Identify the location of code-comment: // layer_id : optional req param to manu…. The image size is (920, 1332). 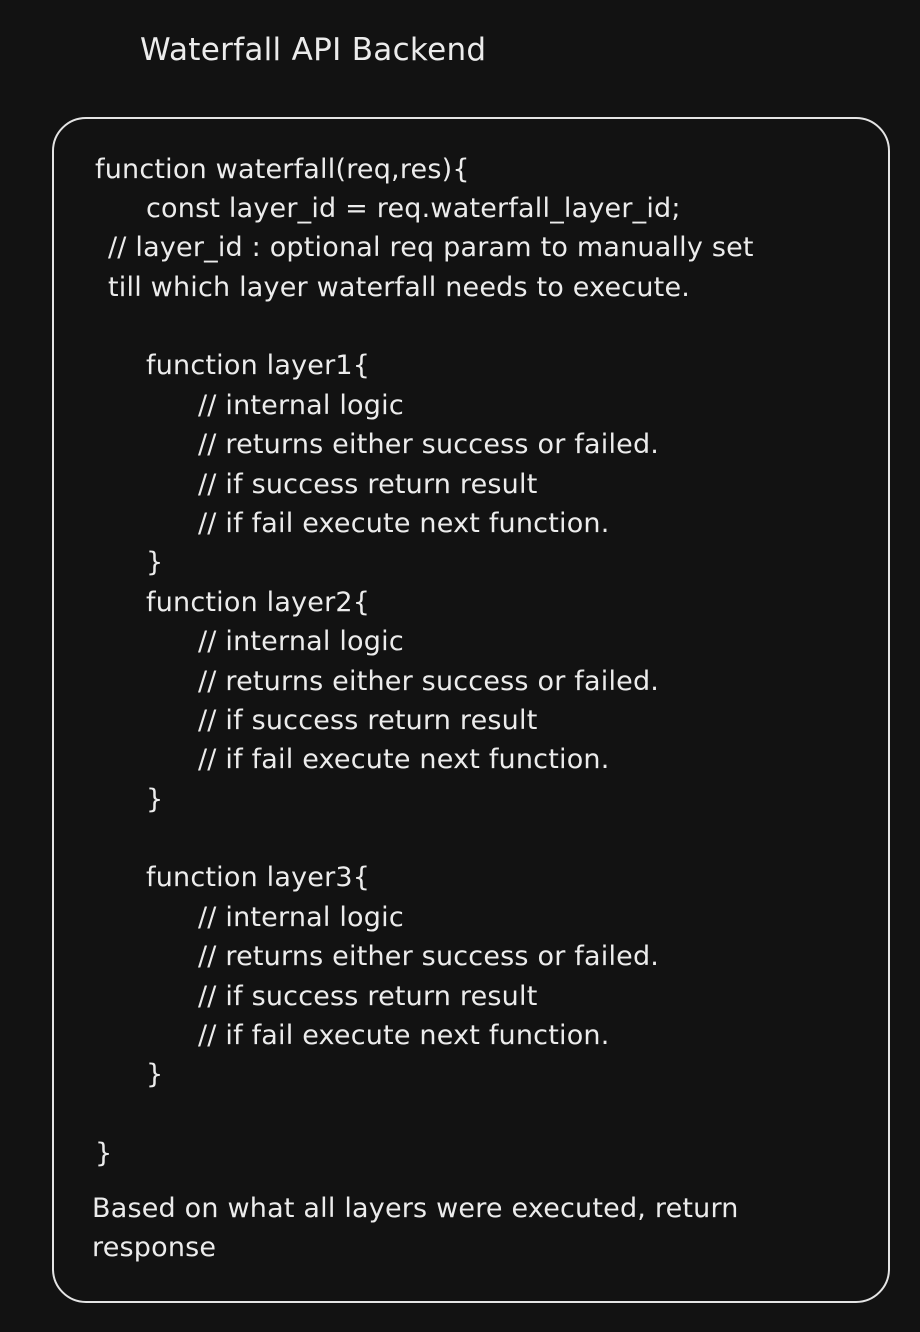
(431, 247).